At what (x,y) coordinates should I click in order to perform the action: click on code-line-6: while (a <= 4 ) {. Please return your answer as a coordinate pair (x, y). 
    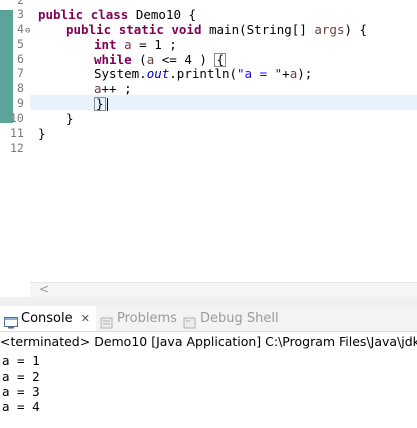
    Looking at the image, I should click on (160, 59).